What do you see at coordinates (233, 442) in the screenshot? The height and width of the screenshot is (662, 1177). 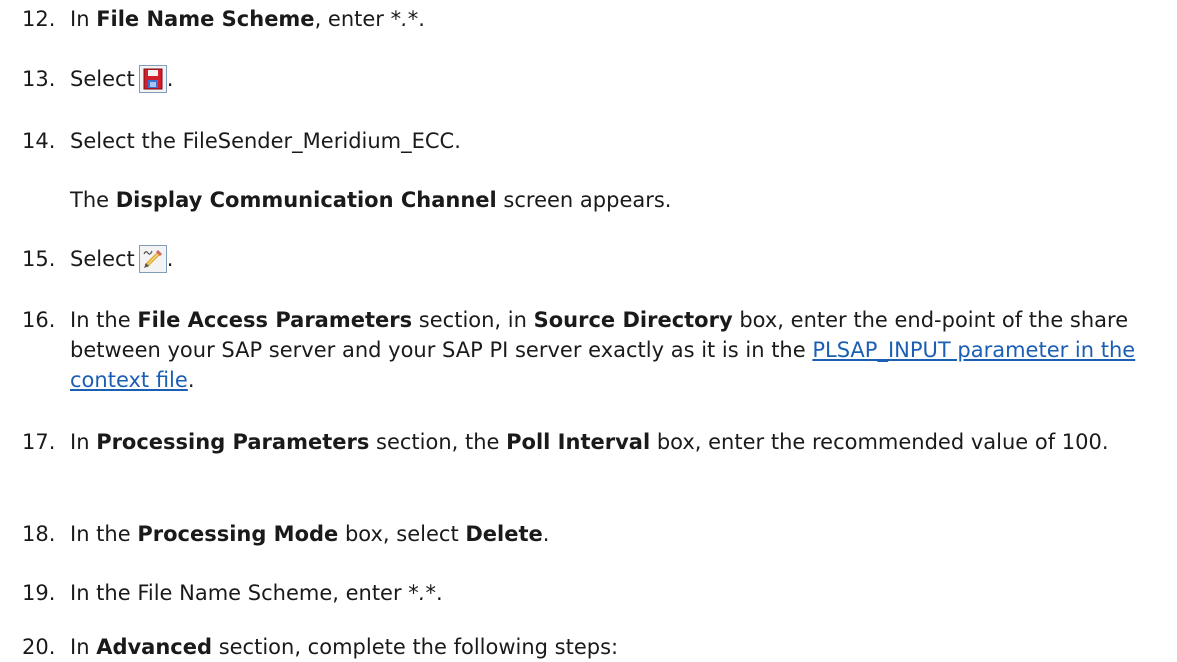 I see `ui-term: Processing Parameters` at bounding box center [233, 442].